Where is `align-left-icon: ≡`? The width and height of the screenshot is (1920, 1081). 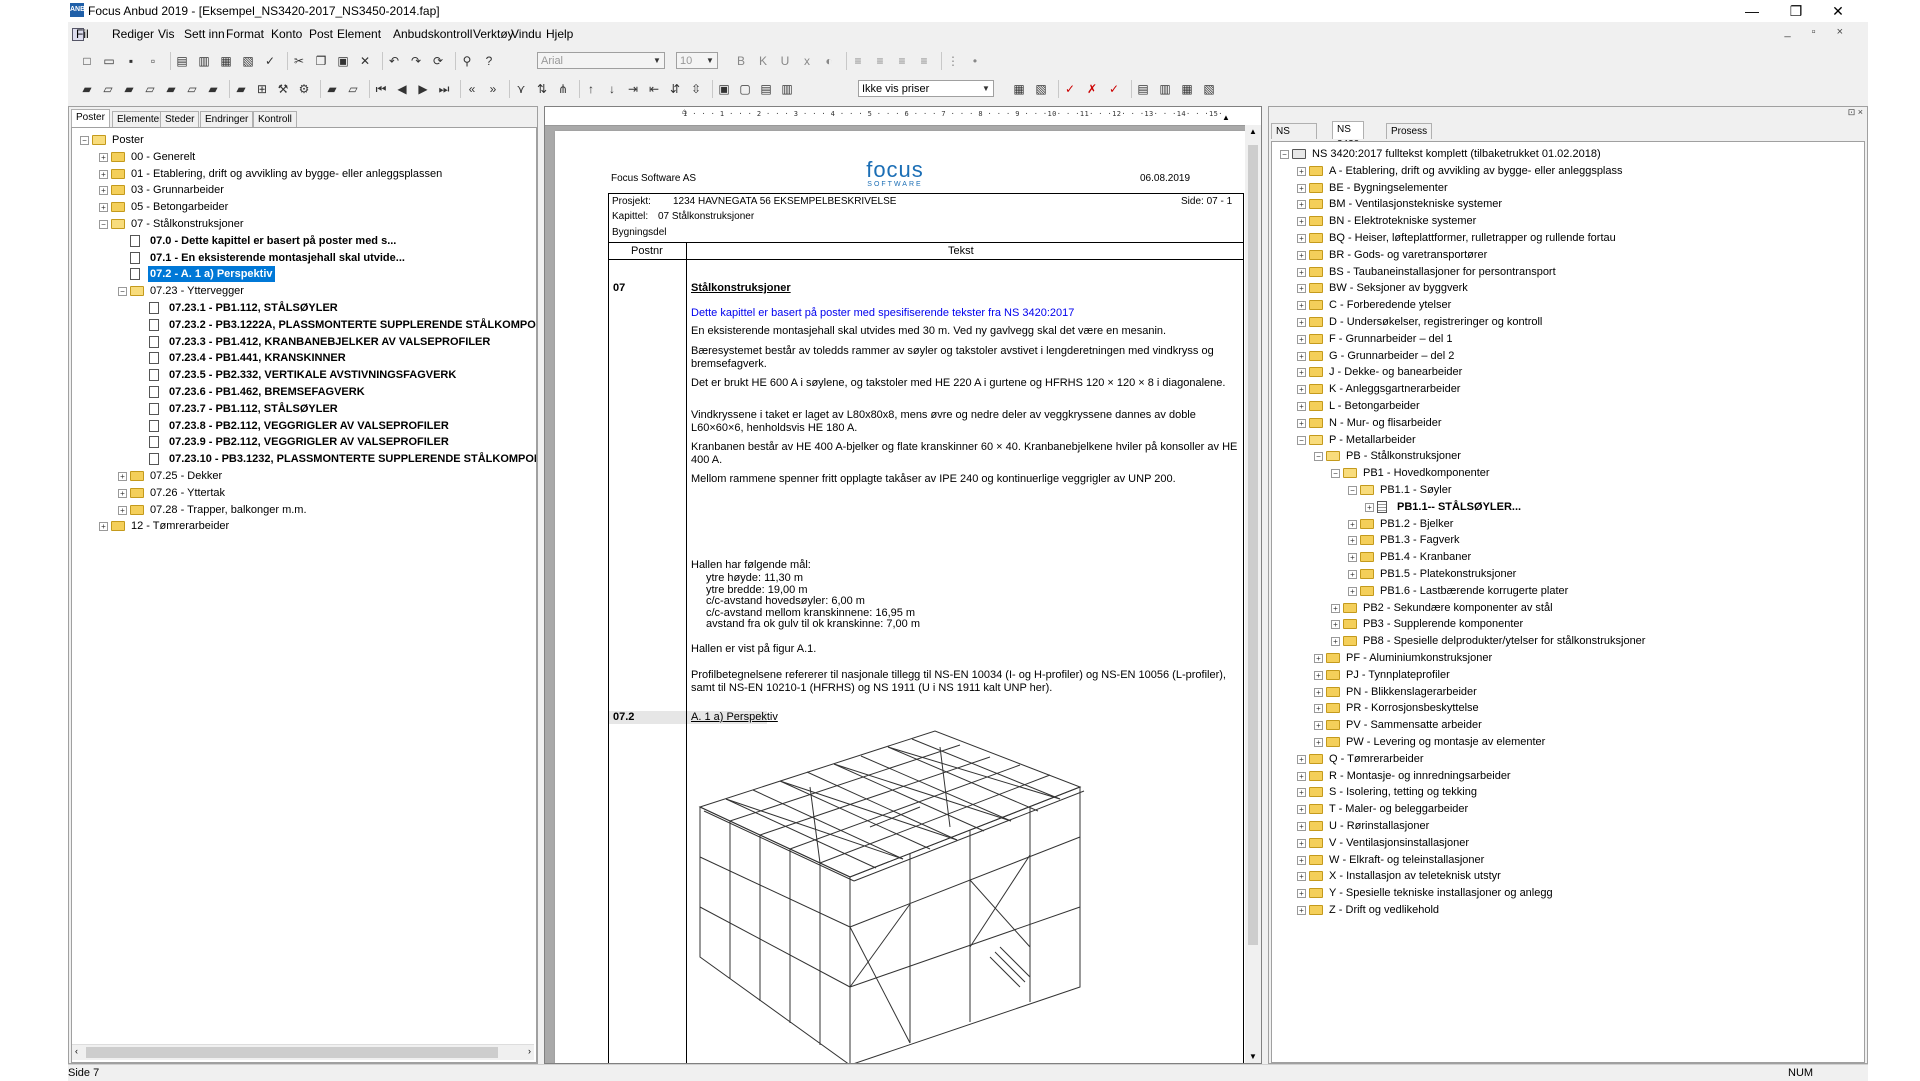 align-left-icon: ≡ is located at coordinates (858, 61).